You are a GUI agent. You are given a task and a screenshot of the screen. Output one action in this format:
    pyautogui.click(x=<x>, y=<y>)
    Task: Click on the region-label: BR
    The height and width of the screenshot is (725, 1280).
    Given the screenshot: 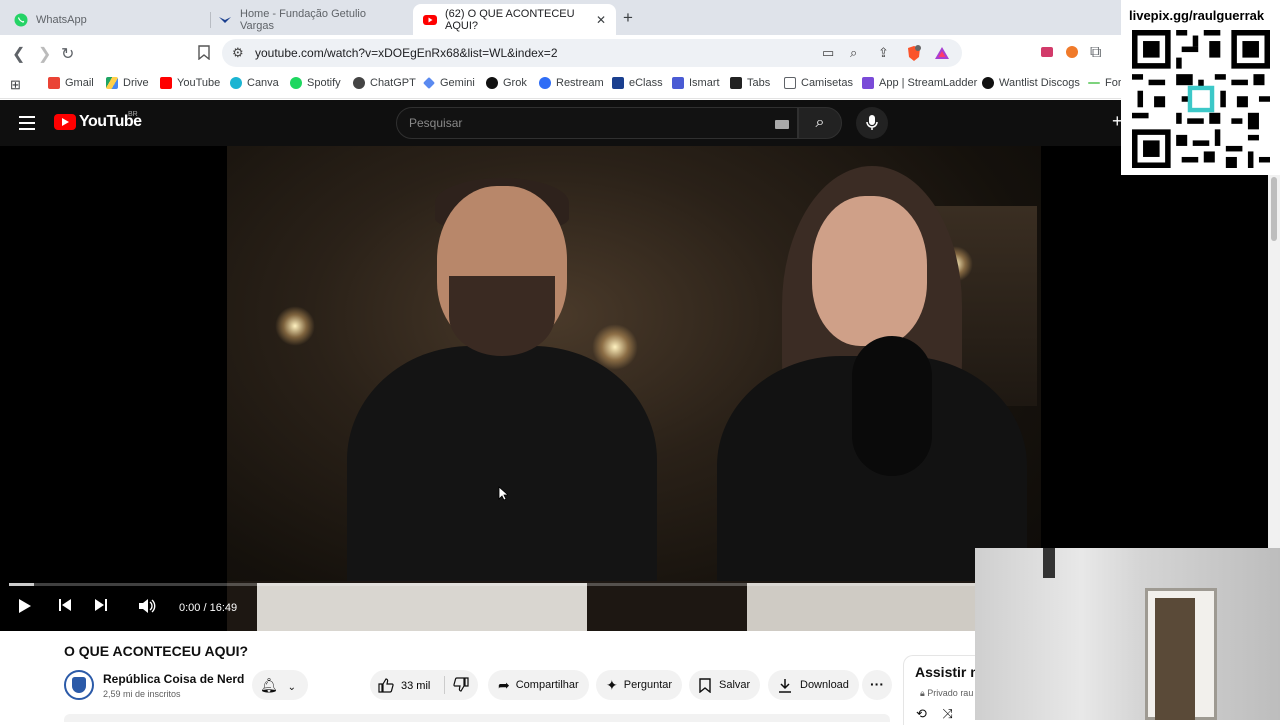 What is the action you would take?
    pyautogui.click(x=133, y=114)
    